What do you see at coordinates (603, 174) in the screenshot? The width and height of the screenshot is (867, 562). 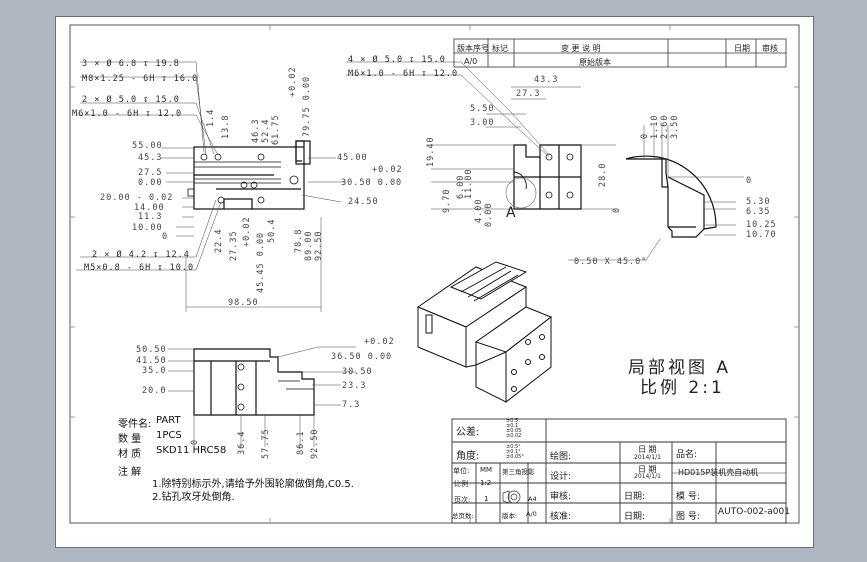 I see `dim-28: 28.0` at bounding box center [603, 174].